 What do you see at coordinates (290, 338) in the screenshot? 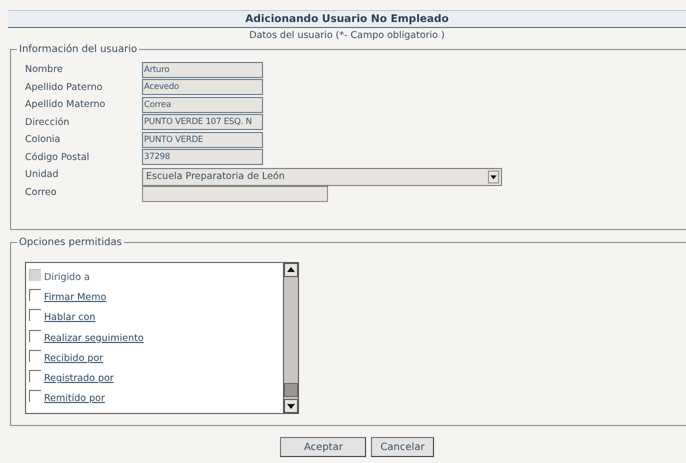
I see `scrollbar` at bounding box center [290, 338].